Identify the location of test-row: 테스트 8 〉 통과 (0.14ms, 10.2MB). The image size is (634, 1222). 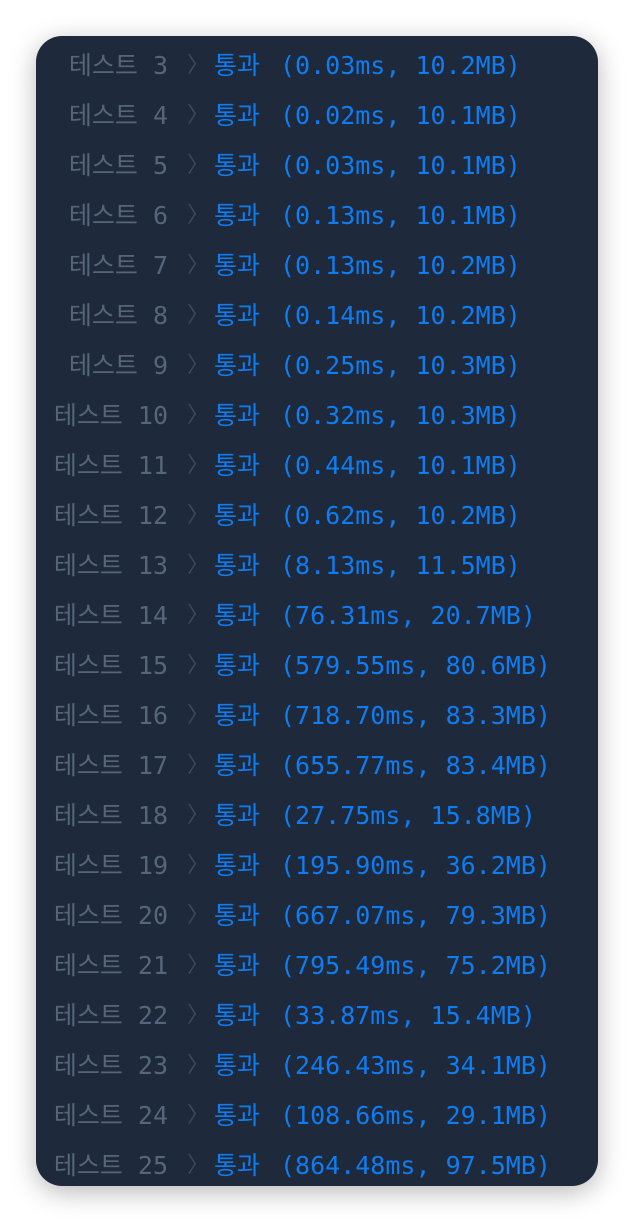
(317, 316).